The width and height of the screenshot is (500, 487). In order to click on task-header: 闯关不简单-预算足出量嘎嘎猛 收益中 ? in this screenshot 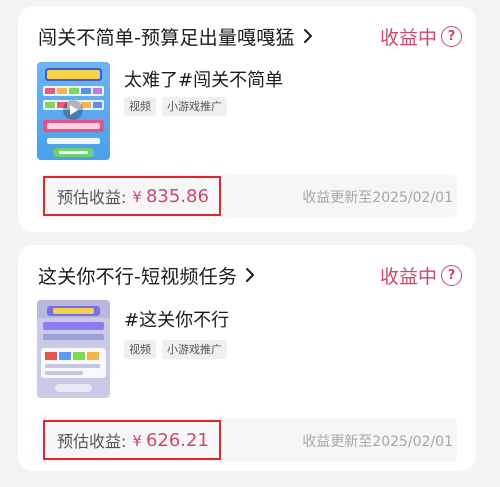, I will do `click(250, 36)`.